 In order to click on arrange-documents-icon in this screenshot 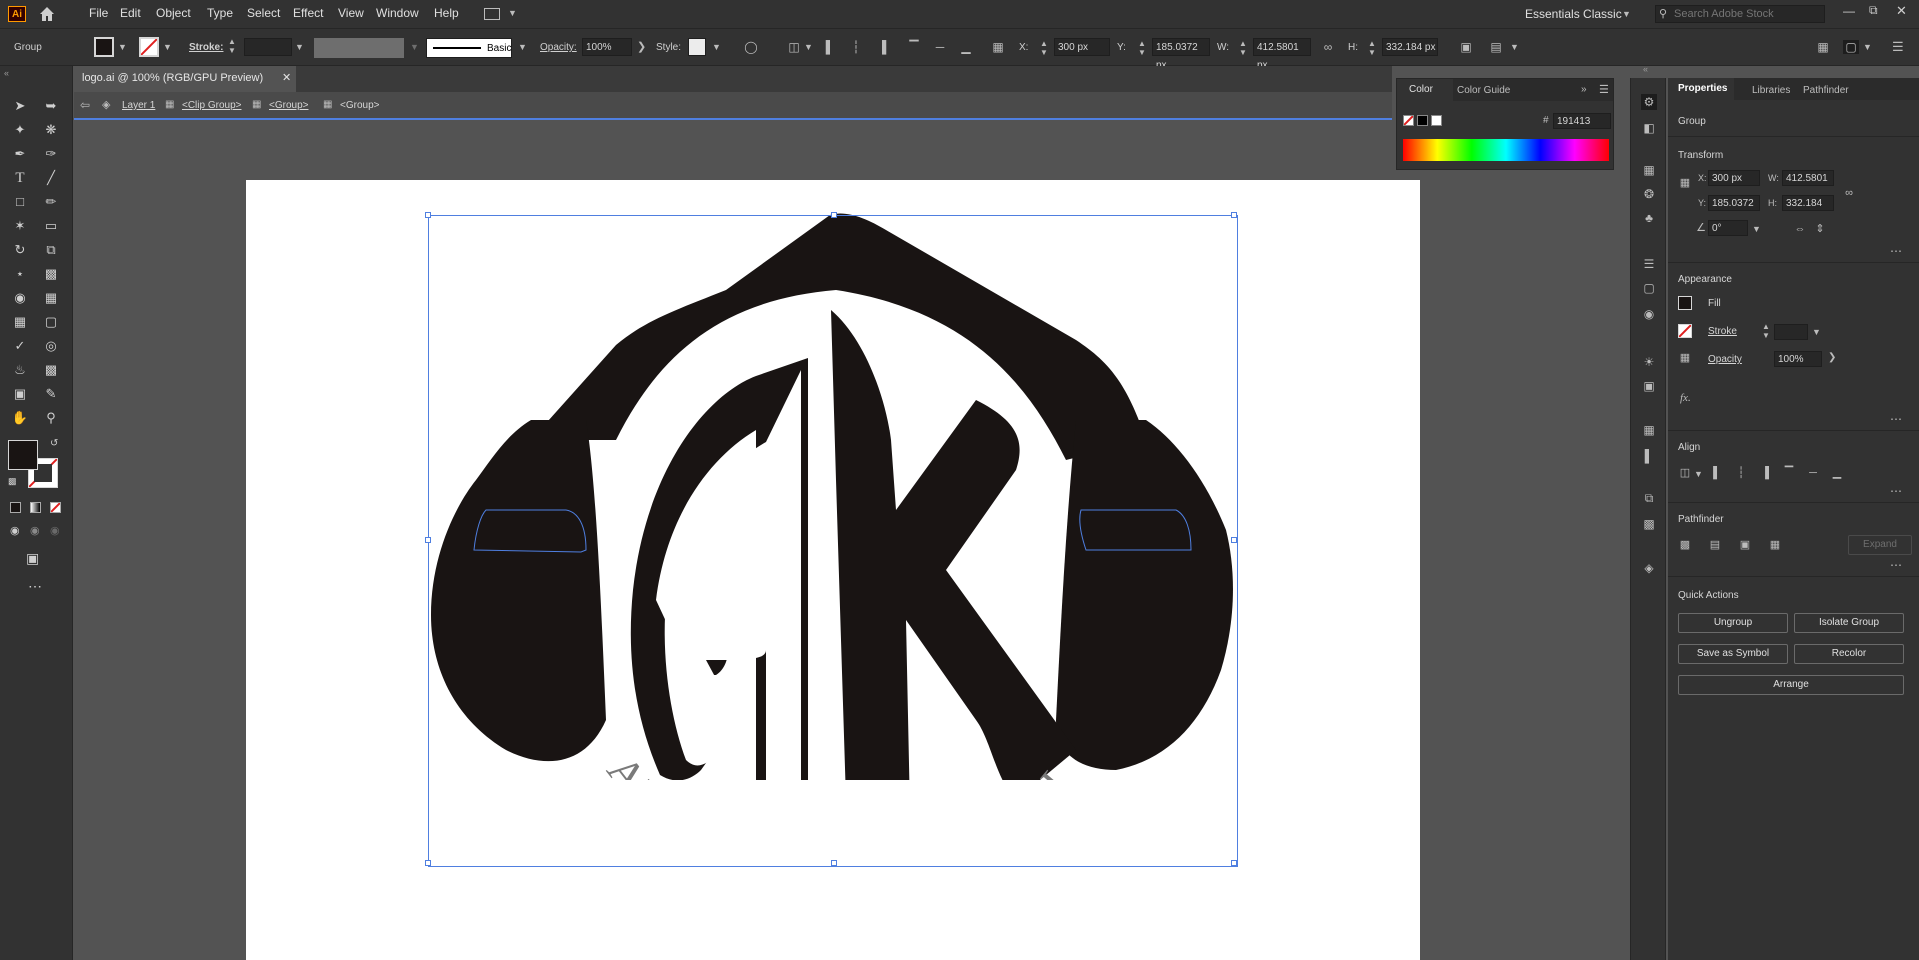, I will do `click(492, 14)`.